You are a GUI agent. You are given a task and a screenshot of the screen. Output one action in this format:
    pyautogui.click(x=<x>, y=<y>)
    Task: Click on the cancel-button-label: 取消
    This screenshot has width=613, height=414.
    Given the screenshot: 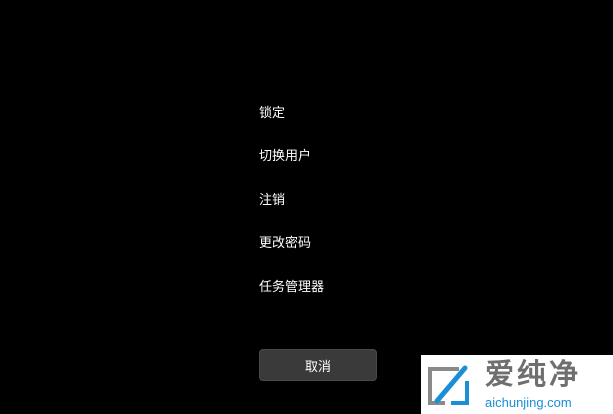 What is the action you would take?
    pyautogui.click(x=317, y=367)
    